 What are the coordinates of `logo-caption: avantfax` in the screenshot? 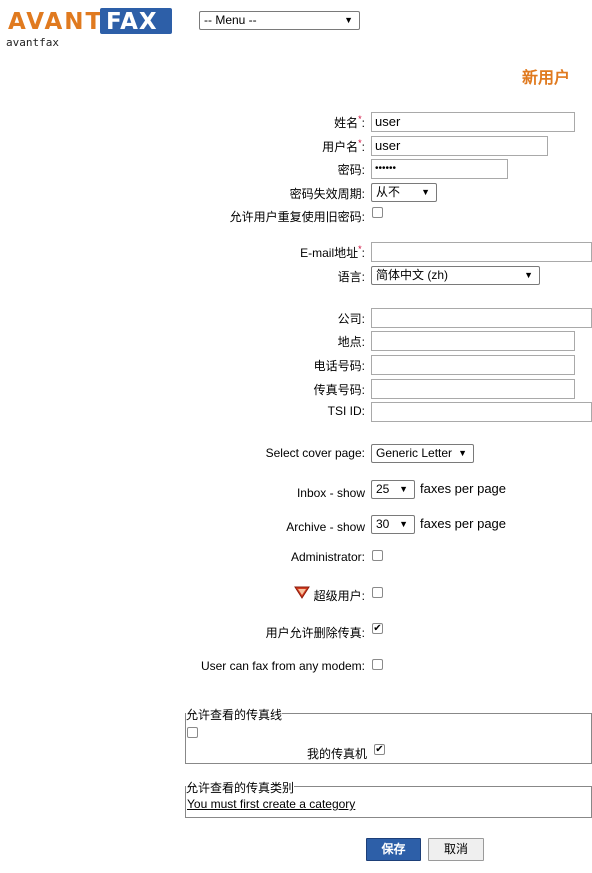 It's located at (32, 42).